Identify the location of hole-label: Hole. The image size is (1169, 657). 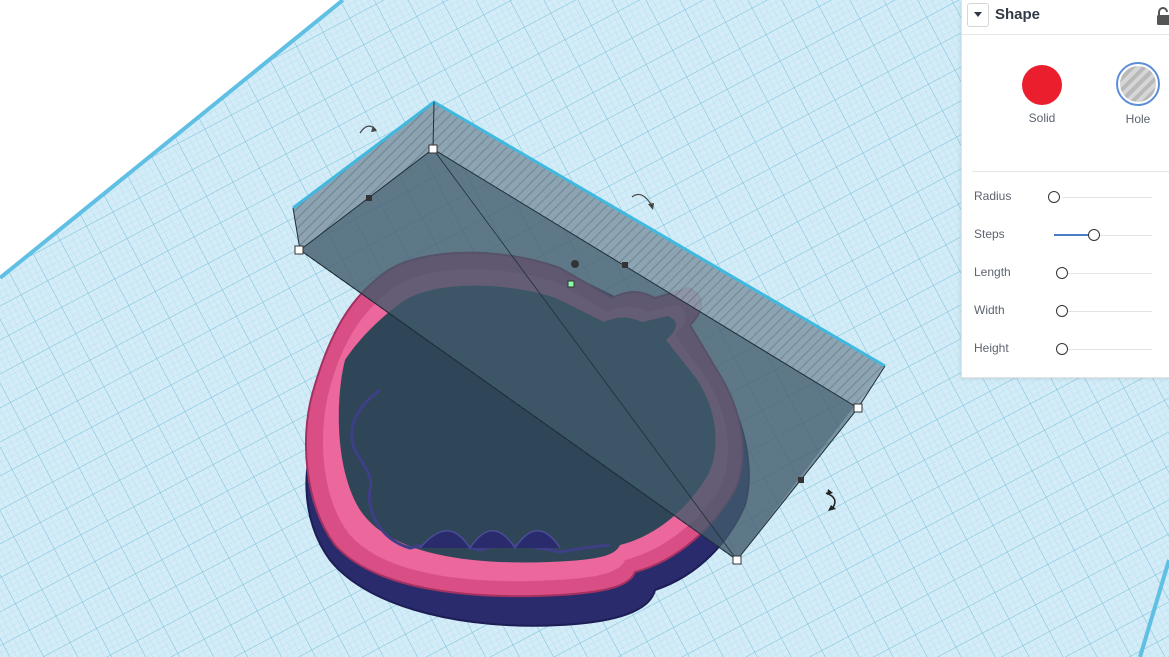
(1138, 119).